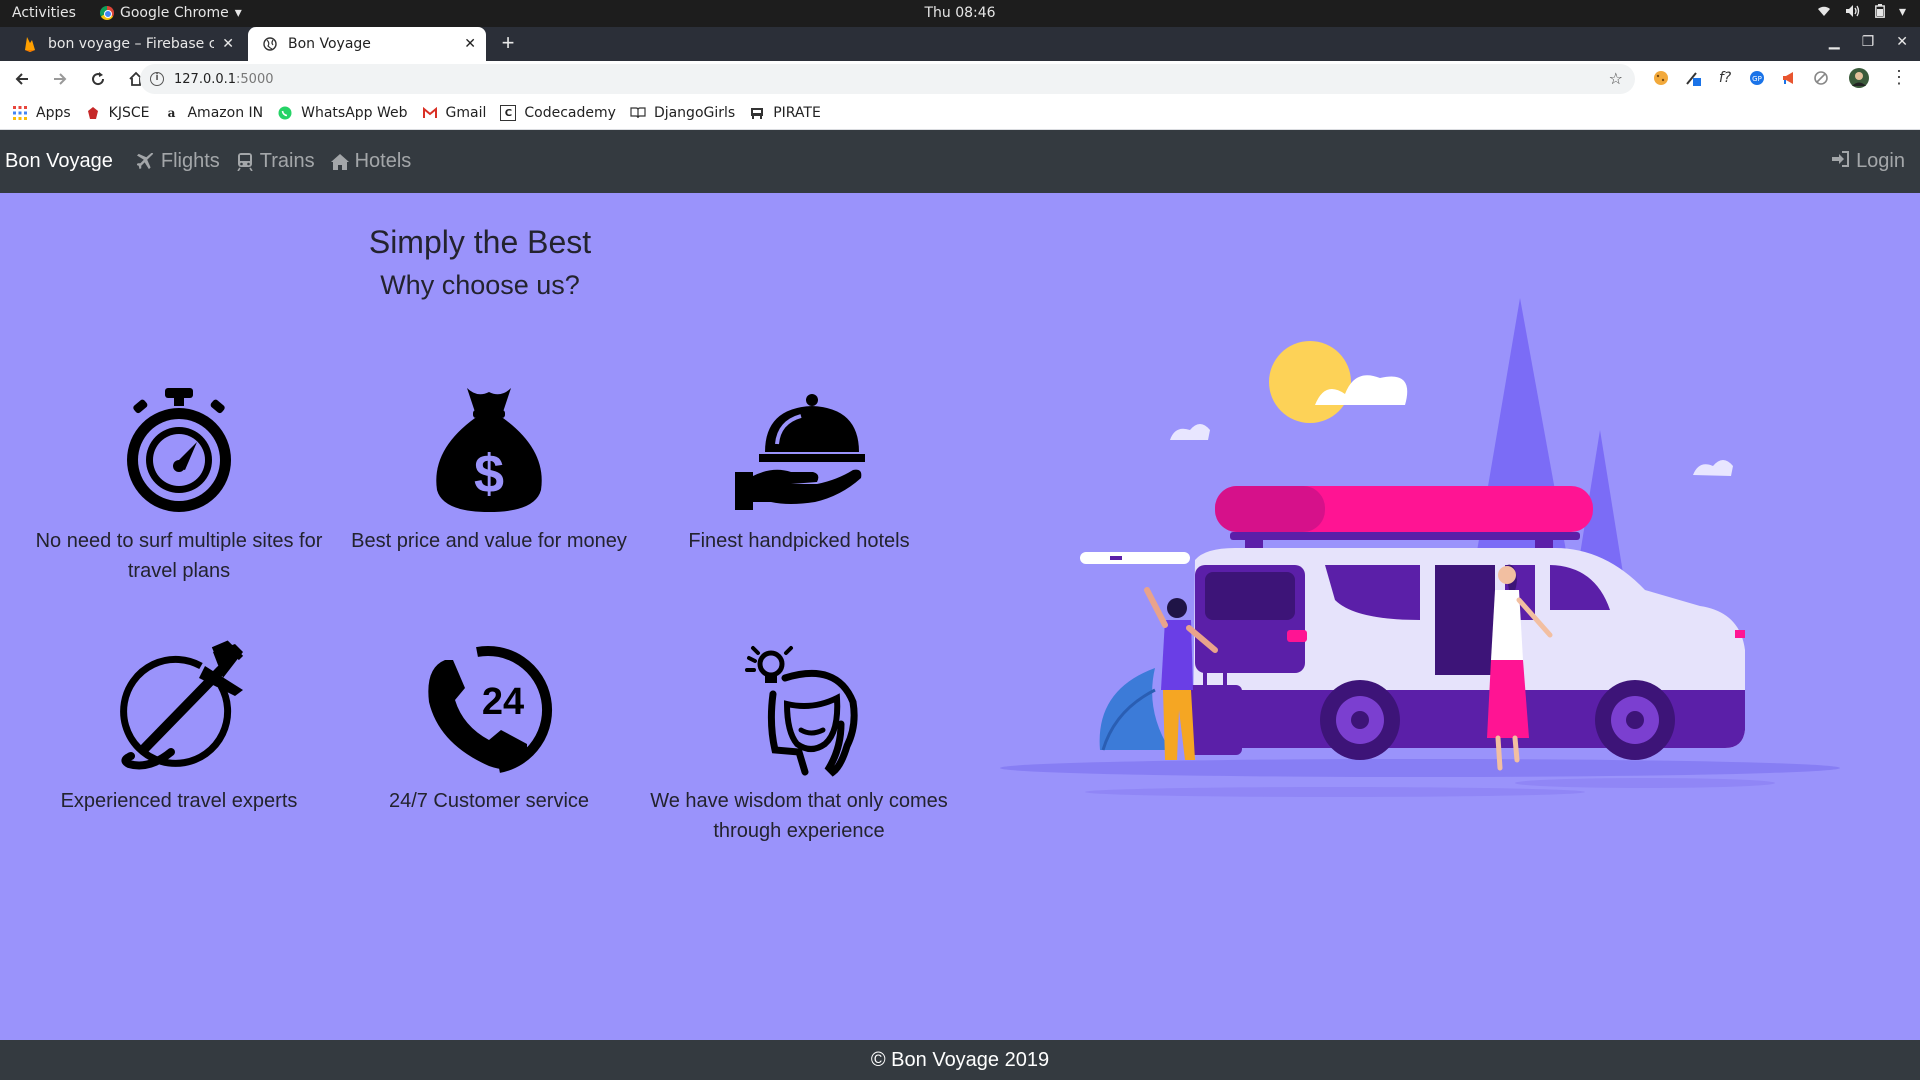 This screenshot has height=1080, width=1920. I want to click on nav-hotels: Hotels, so click(371, 161).